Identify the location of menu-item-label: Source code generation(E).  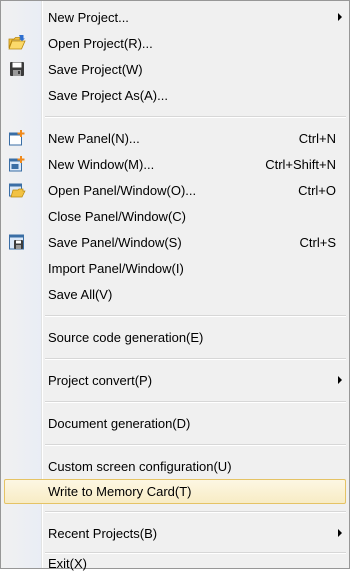
(126, 337).